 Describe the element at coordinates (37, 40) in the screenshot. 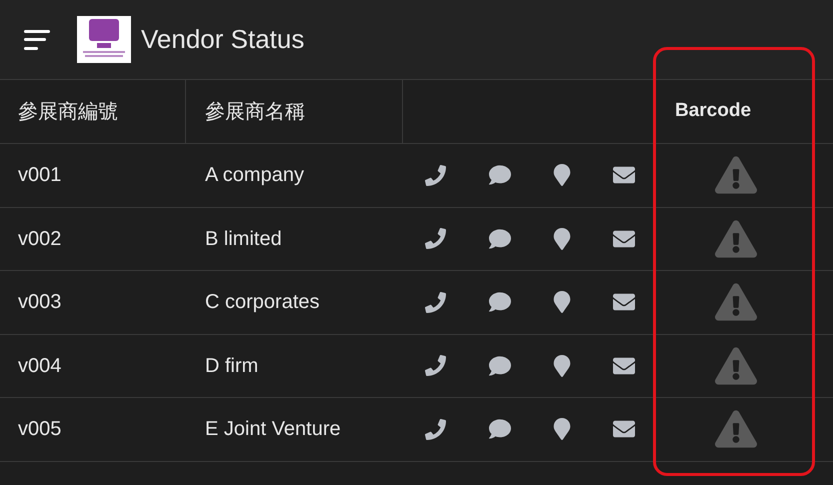

I see `menu-icon` at that location.